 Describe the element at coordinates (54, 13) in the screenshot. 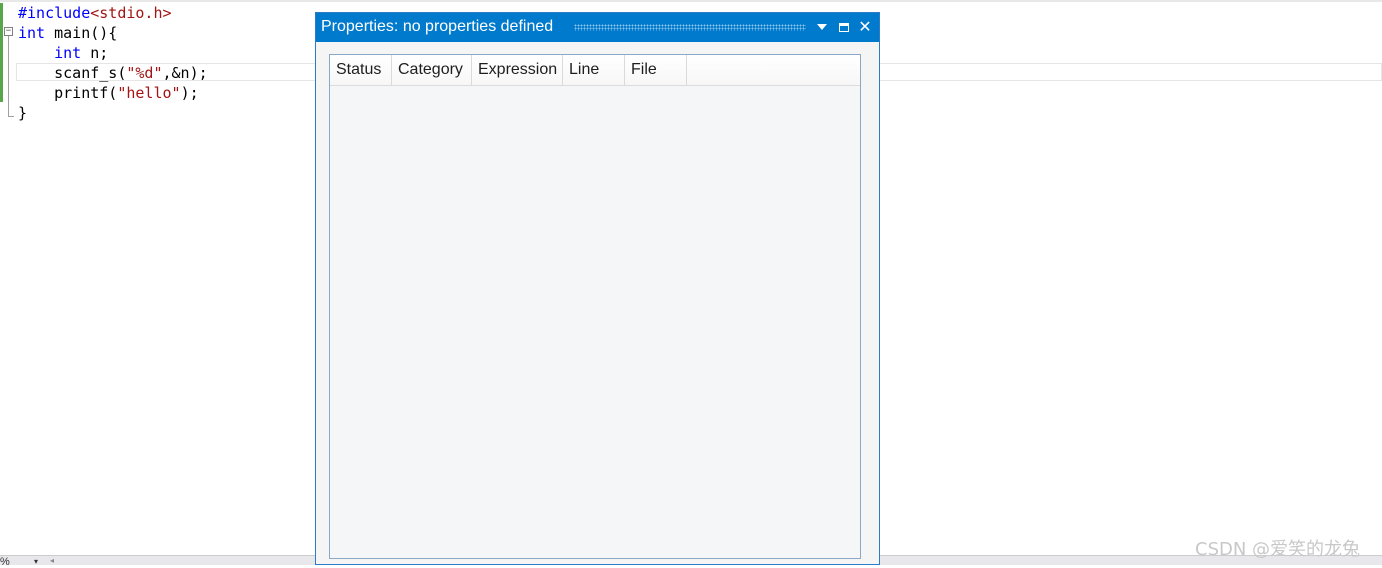

I see `preprocessor-token: #include` at that location.